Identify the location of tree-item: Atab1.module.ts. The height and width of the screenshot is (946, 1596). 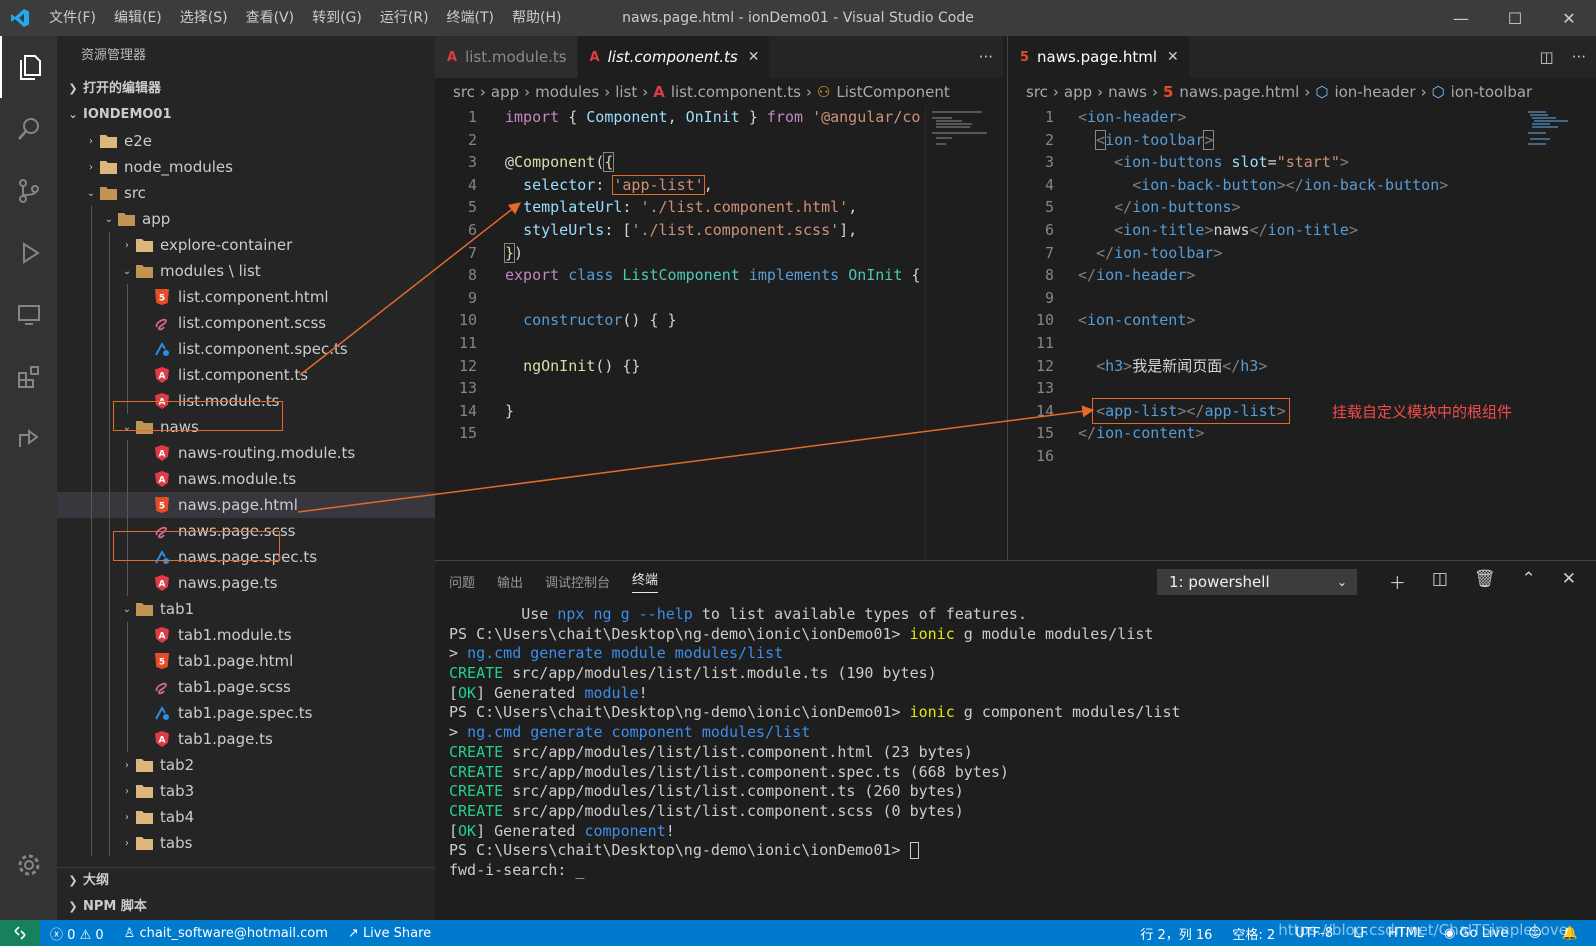
(246, 635).